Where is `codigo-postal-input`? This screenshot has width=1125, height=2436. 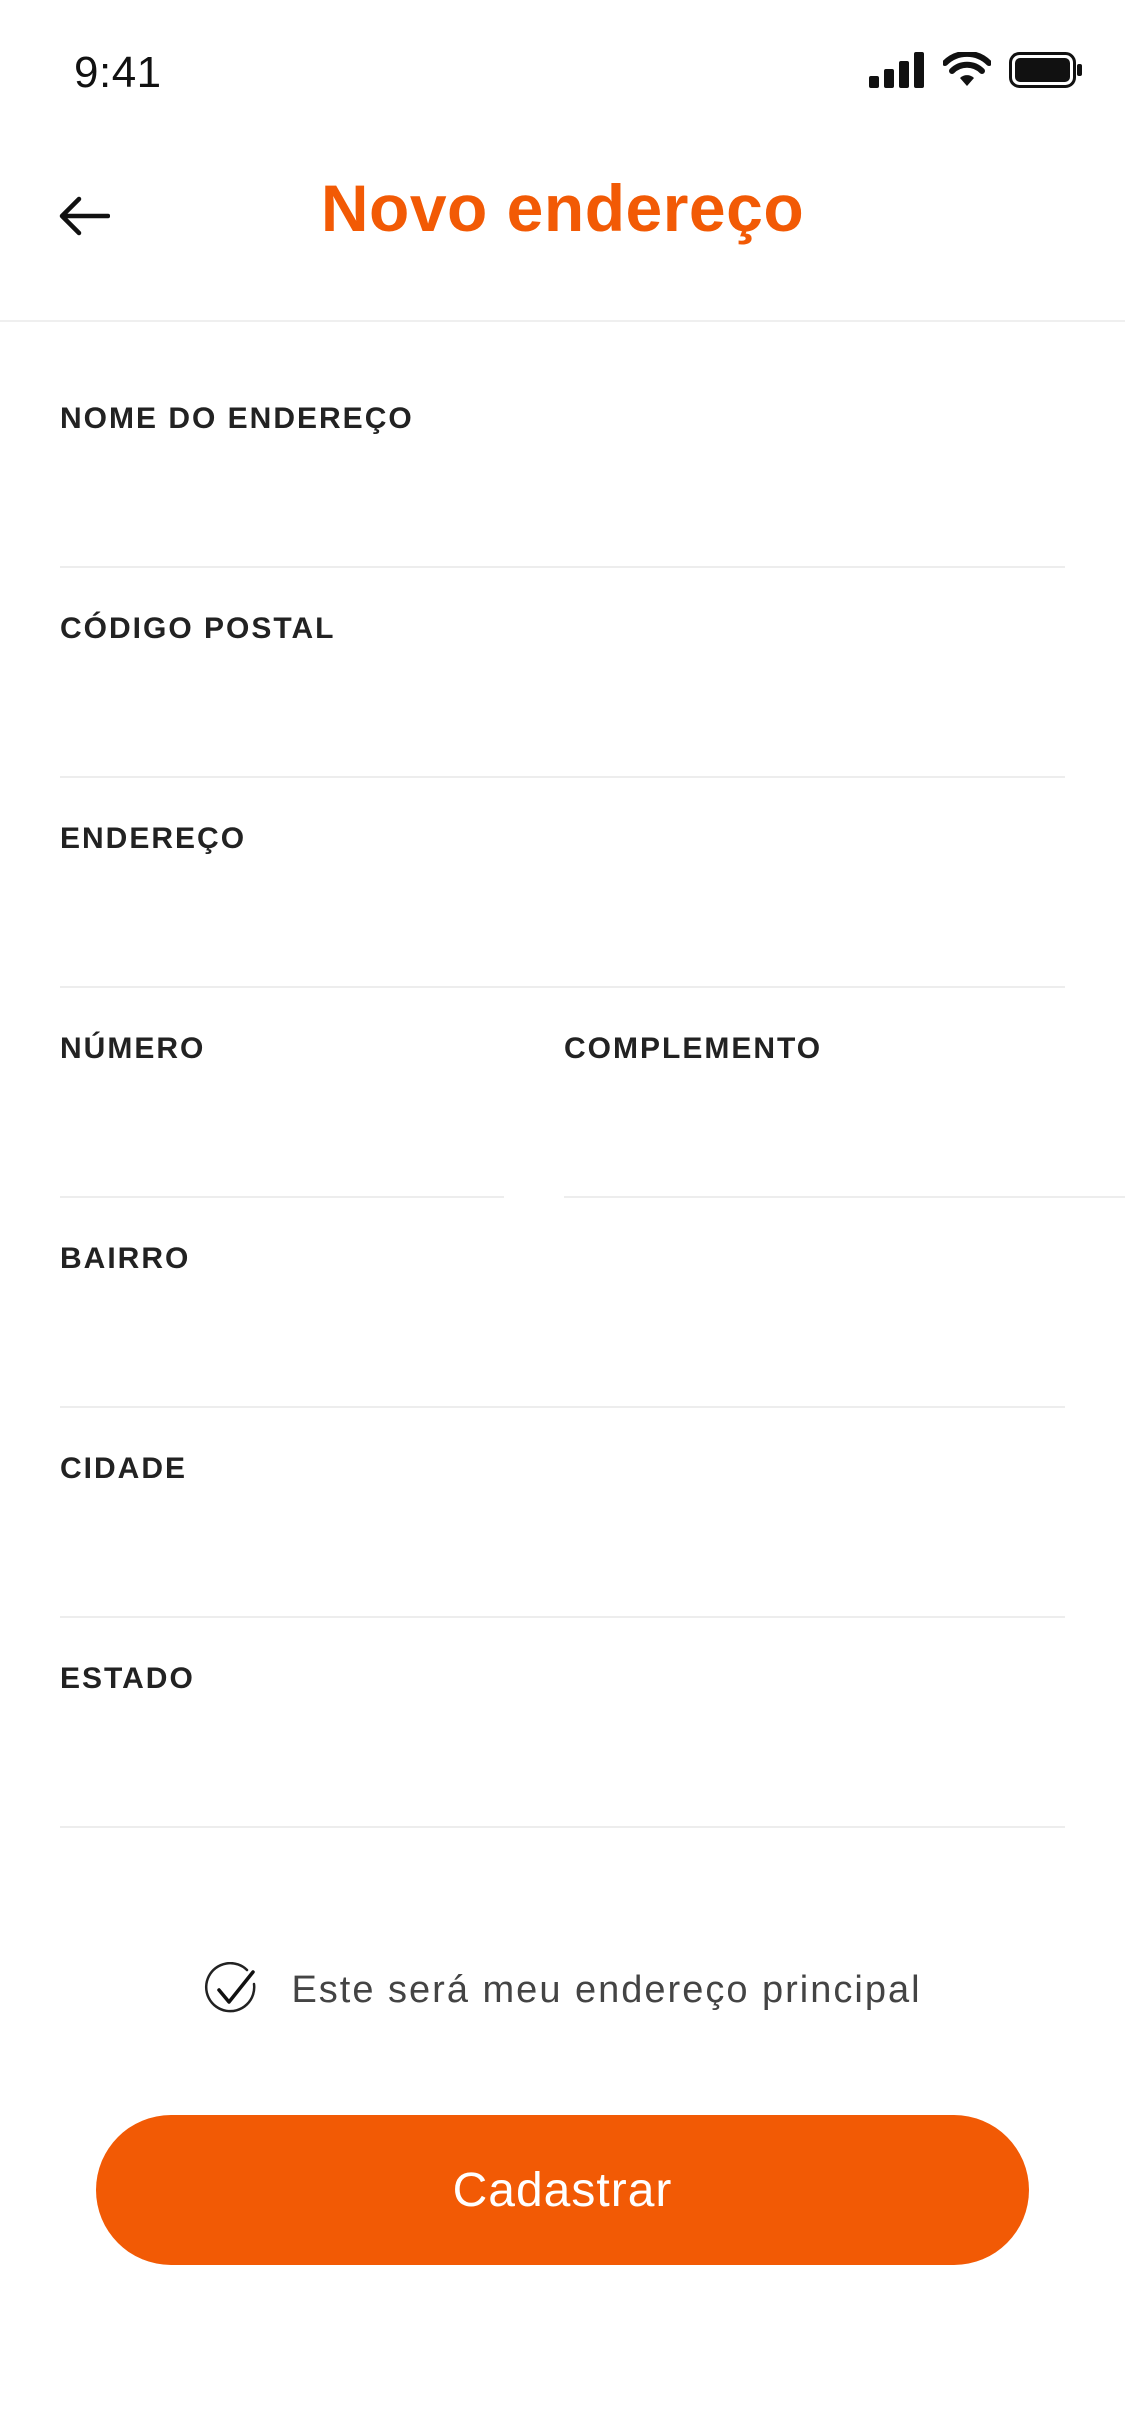
codigo-postal-input is located at coordinates (562, 714).